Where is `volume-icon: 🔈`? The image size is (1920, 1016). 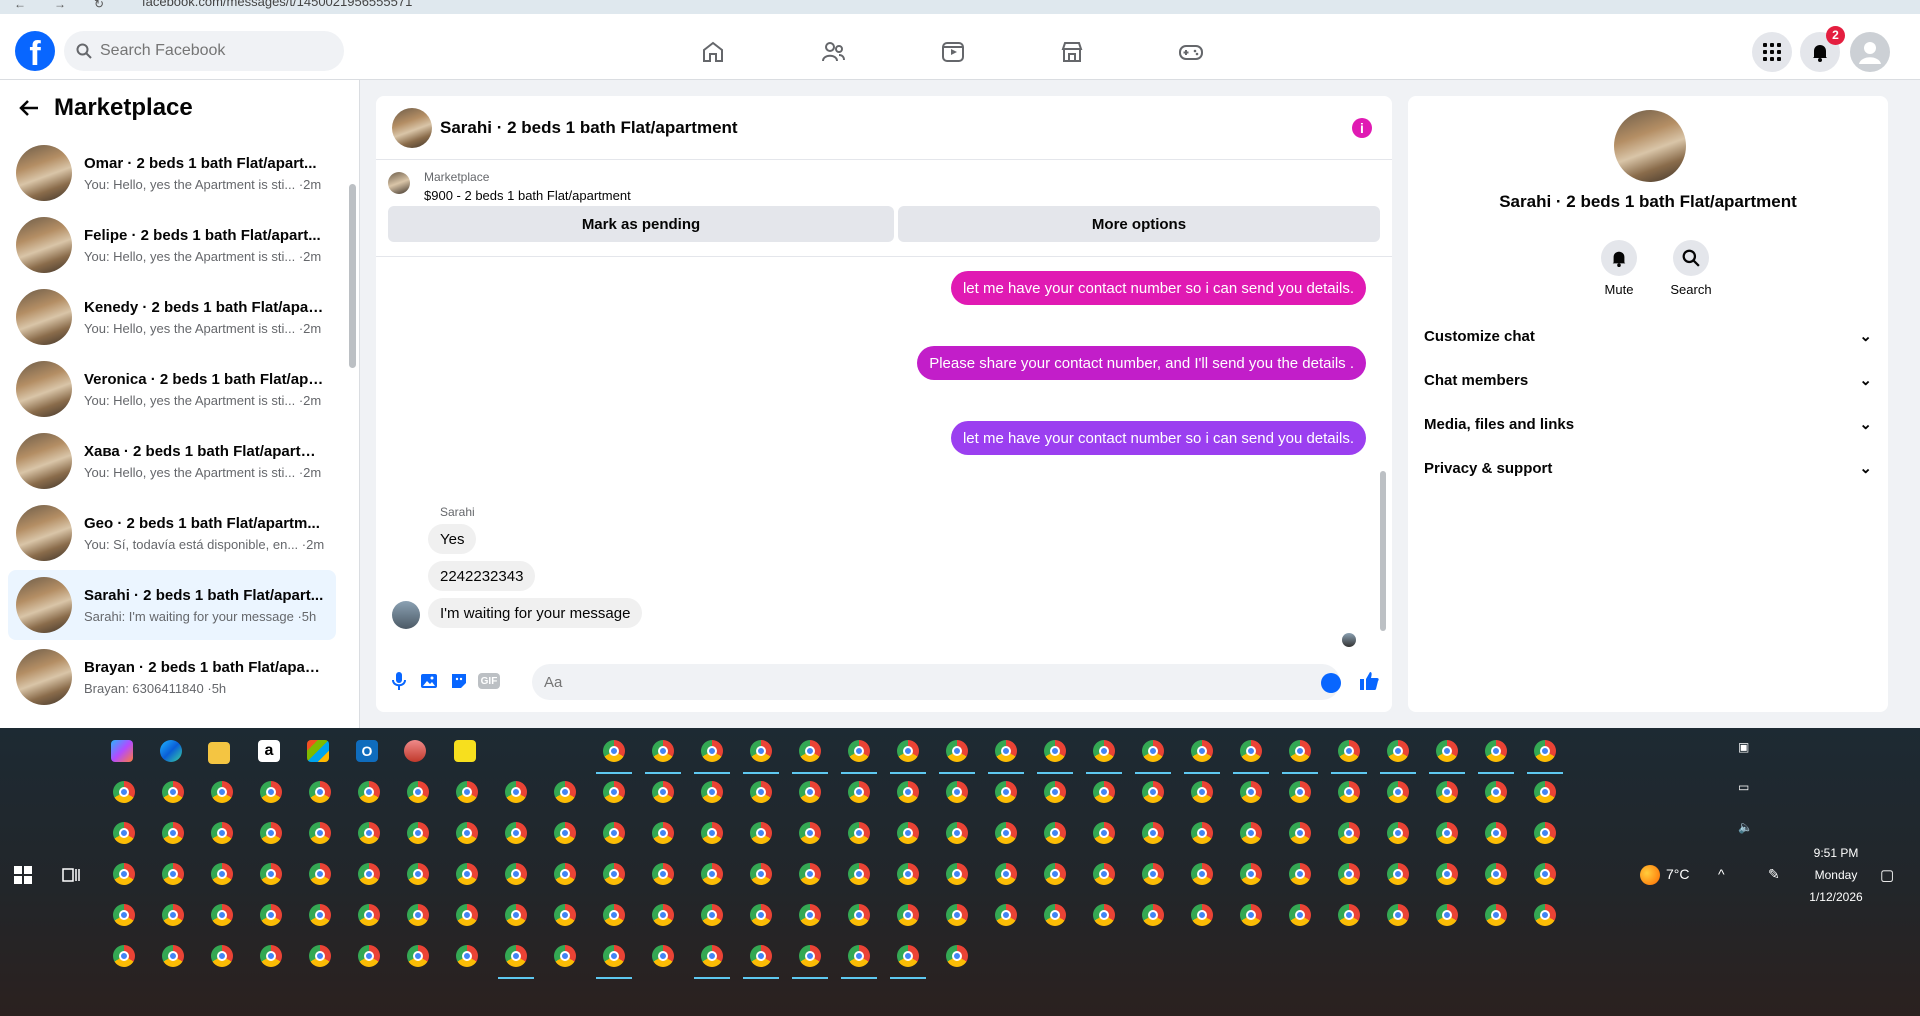
volume-icon: 🔈 is located at coordinates (1745, 827).